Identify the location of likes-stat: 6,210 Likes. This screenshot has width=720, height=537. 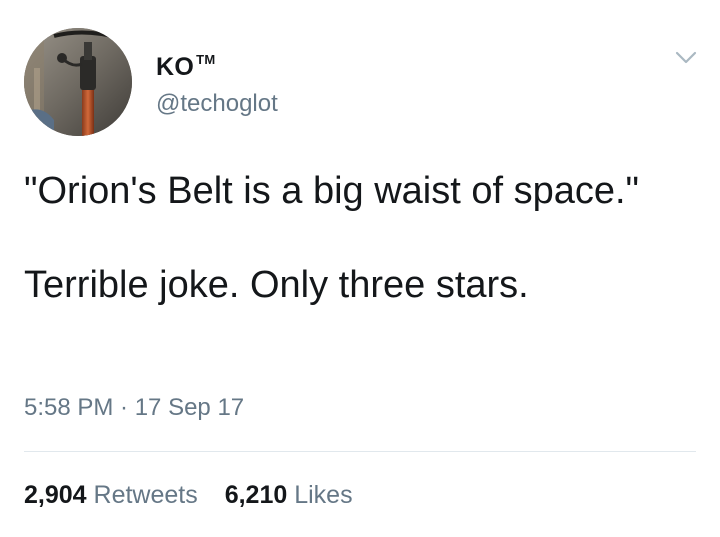
(289, 495).